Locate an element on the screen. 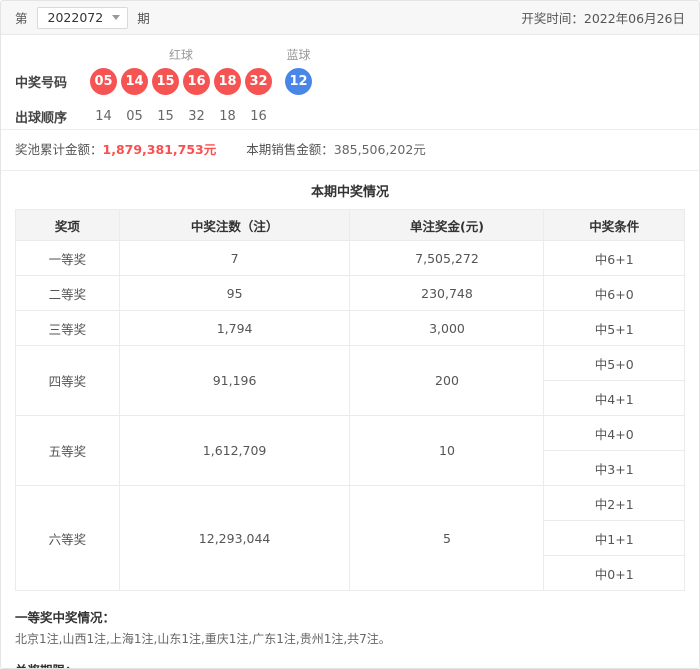 This screenshot has width=700, height=669. pool-amount: 奖池累计金额：1,879,381,753元 is located at coordinates (115, 150).